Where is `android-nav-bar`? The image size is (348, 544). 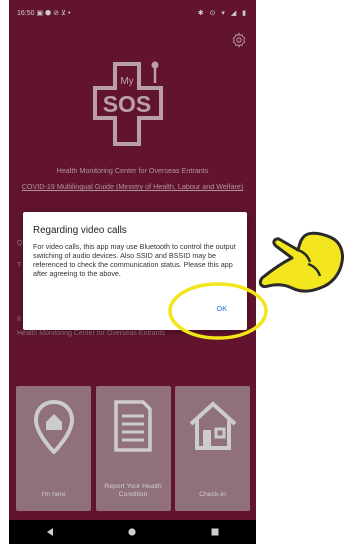 android-nav-bar is located at coordinates (132, 532).